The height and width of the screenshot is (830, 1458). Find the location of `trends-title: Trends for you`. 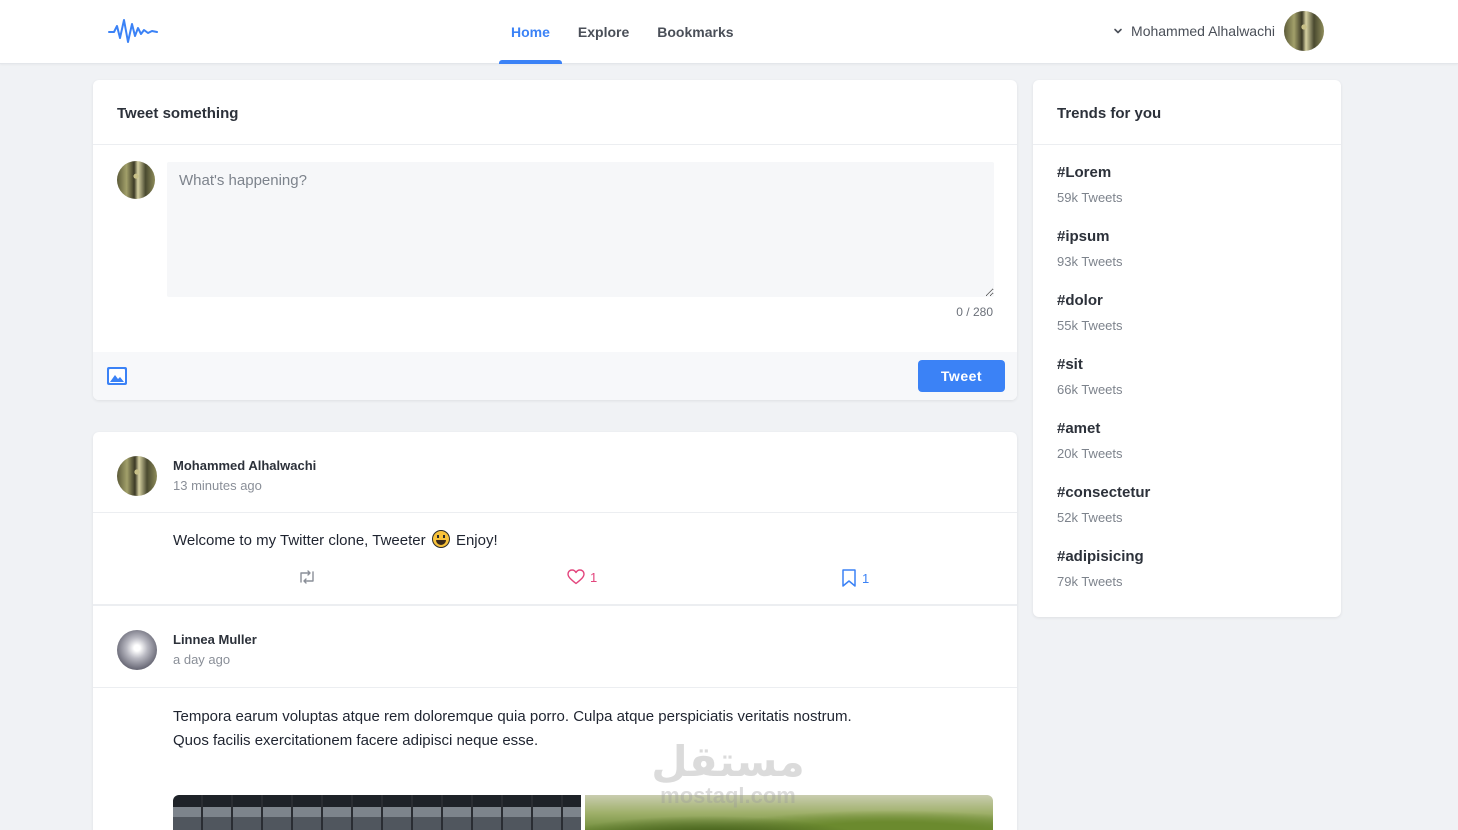

trends-title: Trends for you is located at coordinates (1187, 112).